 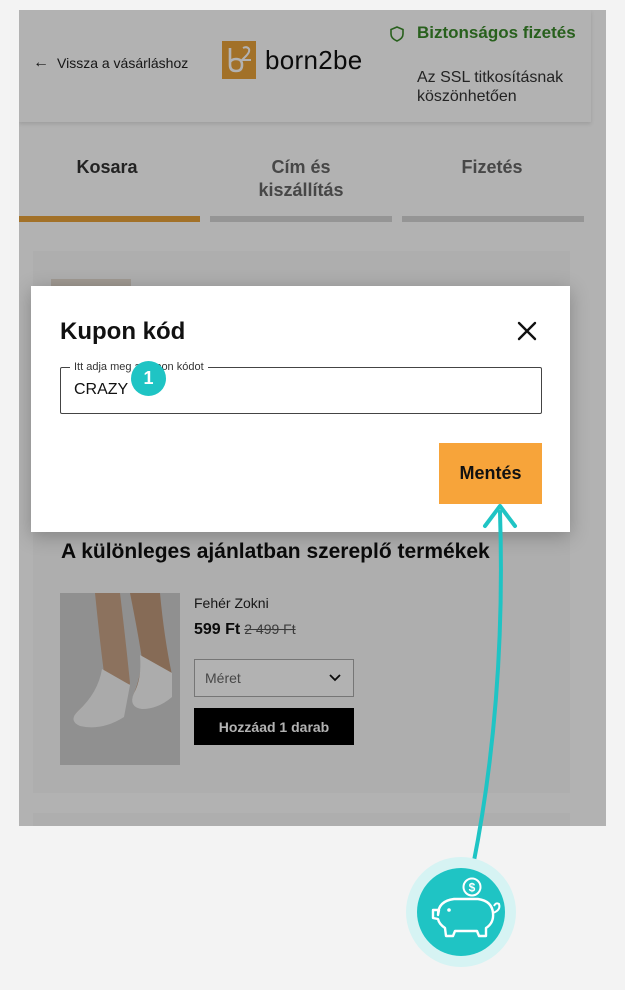 I want to click on modal-title: Kupon kód, so click(x=123, y=331).